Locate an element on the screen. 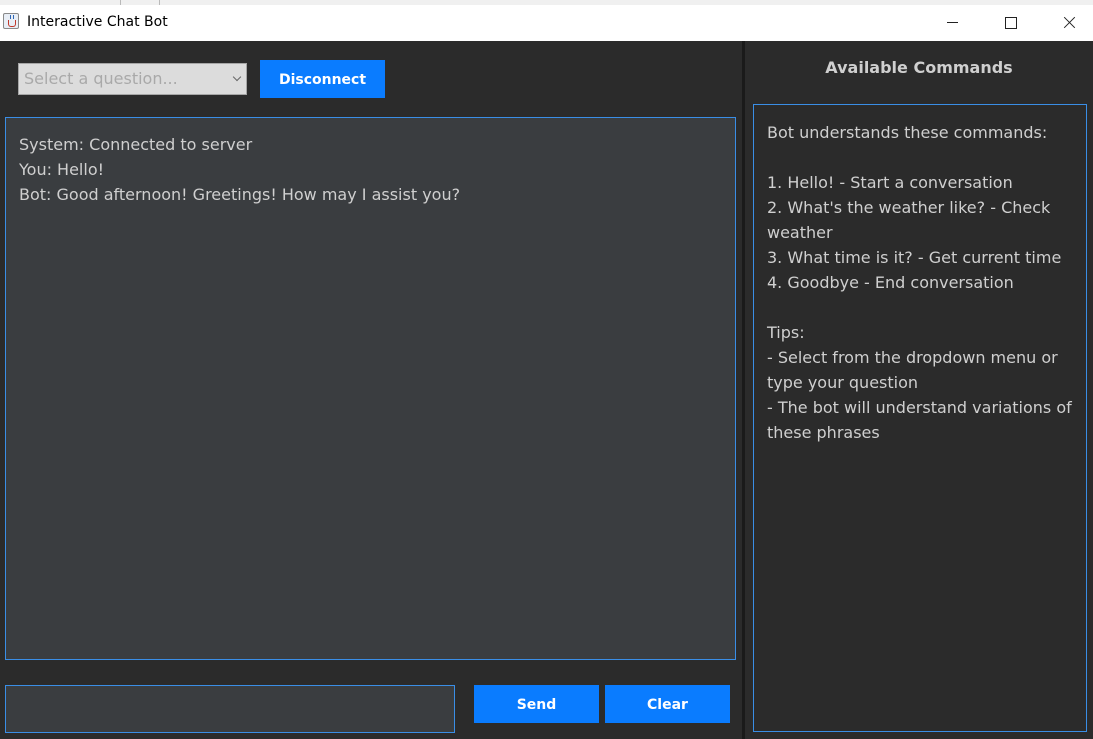 This screenshot has height=739, width=1093. close-icon is located at coordinates (1066, 23).